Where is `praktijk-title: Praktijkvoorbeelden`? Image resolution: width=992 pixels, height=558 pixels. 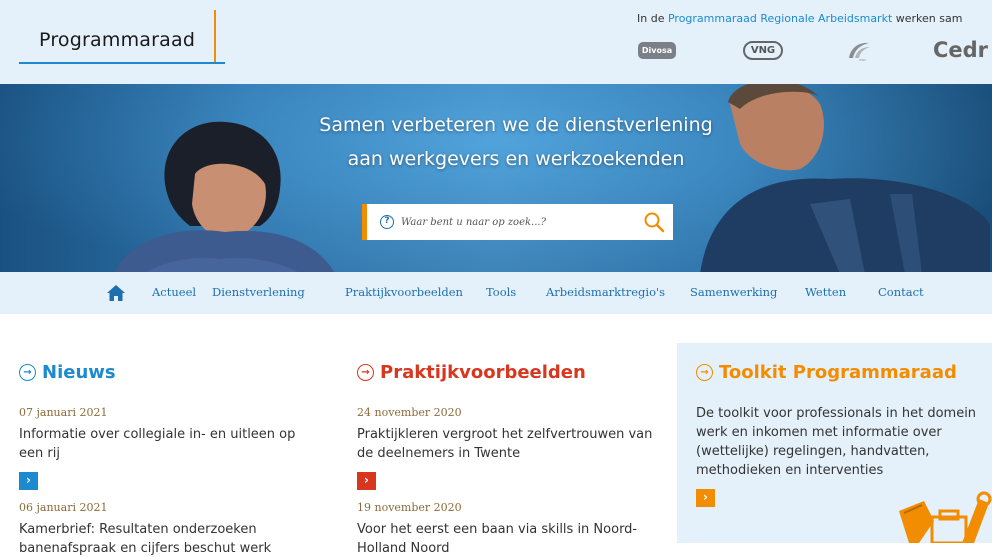 praktijk-title: Praktijkvoorbeelden is located at coordinates (483, 372).